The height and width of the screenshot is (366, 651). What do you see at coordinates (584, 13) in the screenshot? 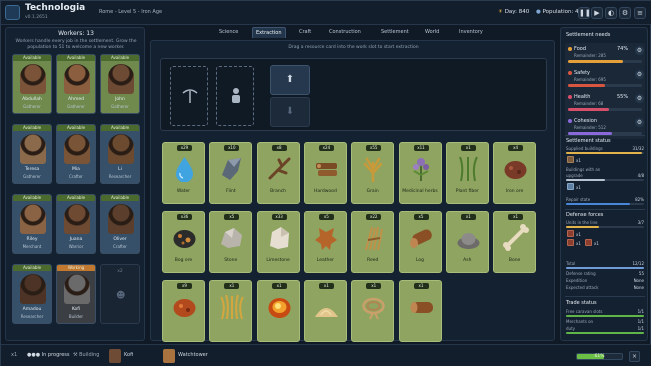
I see `pause-button: ❚❚` at bounding box center [584, 13].